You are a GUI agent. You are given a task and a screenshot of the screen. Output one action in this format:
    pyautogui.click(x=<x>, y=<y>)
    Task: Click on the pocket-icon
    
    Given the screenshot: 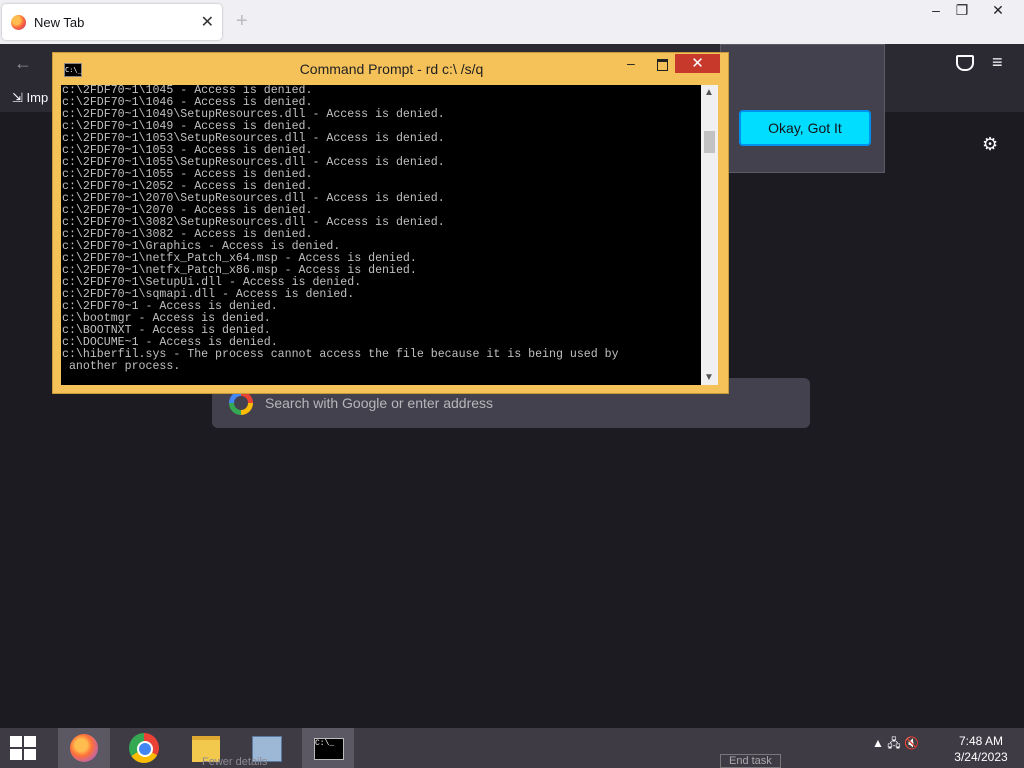 What is the action you would take?
    pyautogui.click(x=965, y=63)
    